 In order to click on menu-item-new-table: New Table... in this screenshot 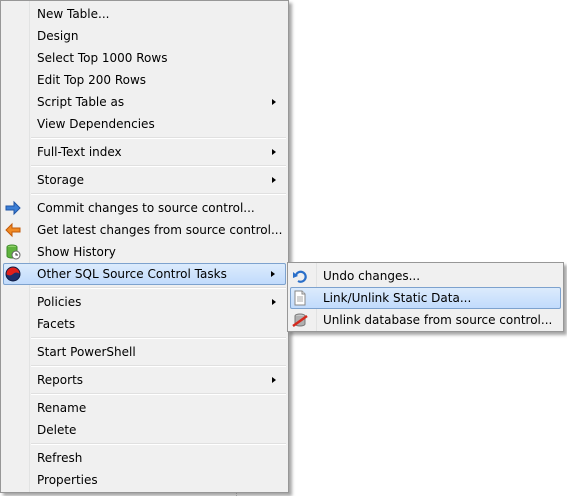, I will do `click(144, 14)`.